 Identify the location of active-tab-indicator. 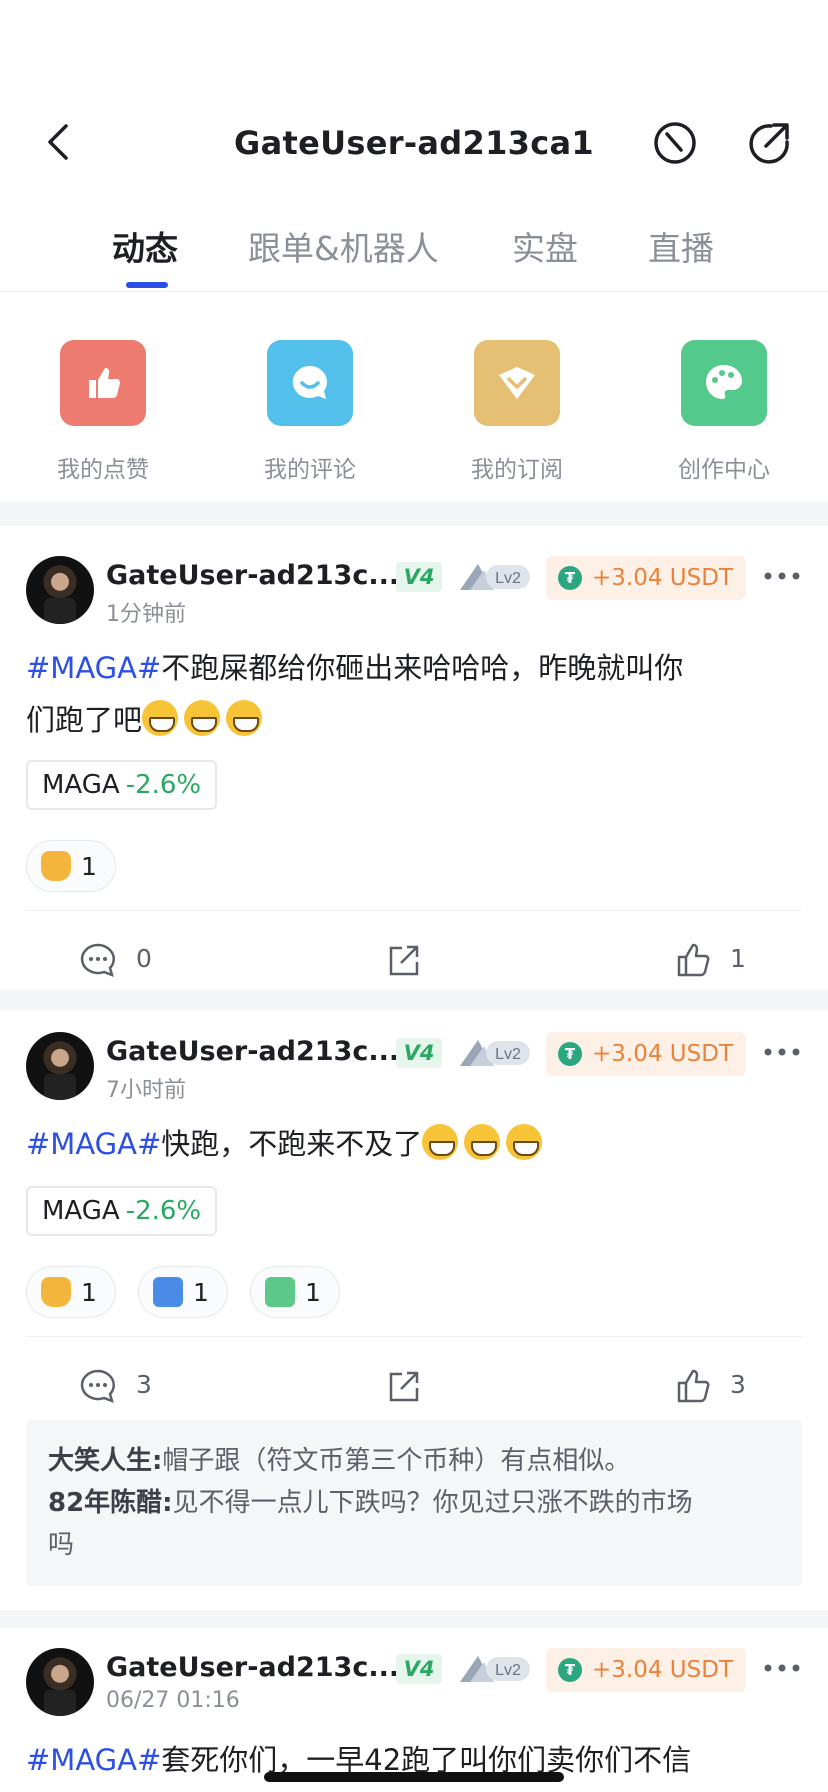
(147, 285).